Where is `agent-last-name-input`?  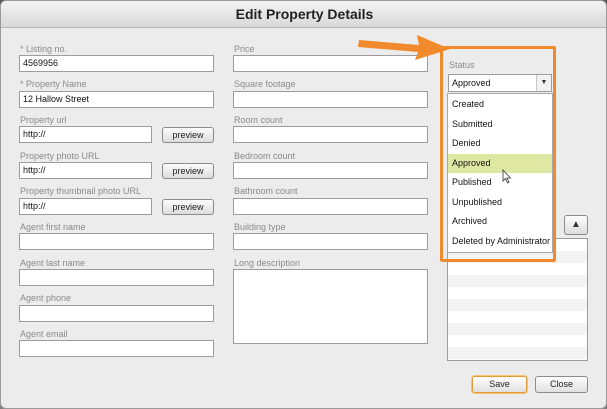
agent-last-name-input is located at coordinates (116, 277).